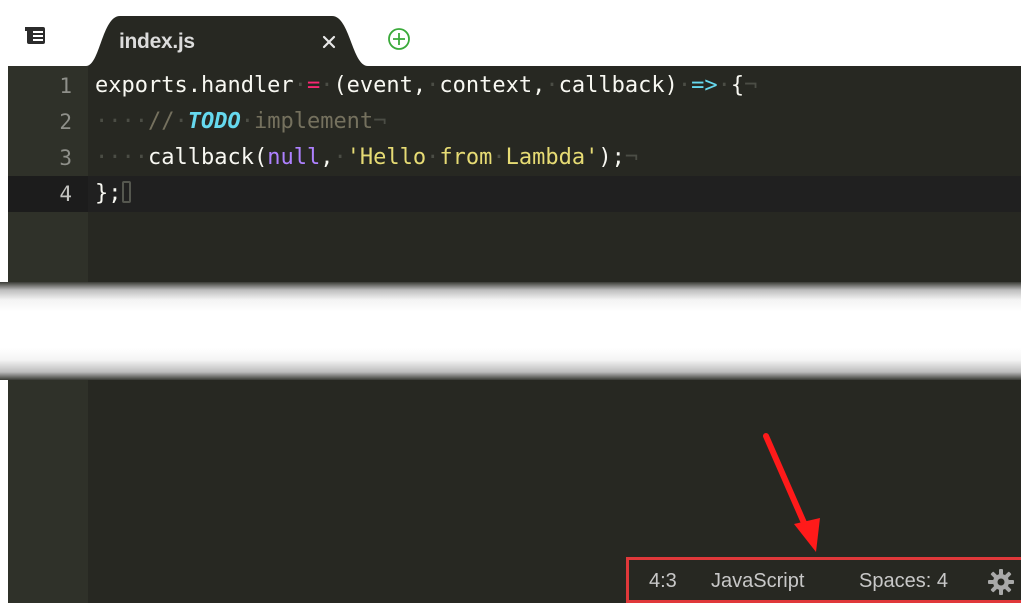 Image resolution: width=1021 pixels, height=603 pixels. What do you see at coordinates (65, 86) in the screenshot?
I see `line-number: 1` at bounding box center [65, 86].